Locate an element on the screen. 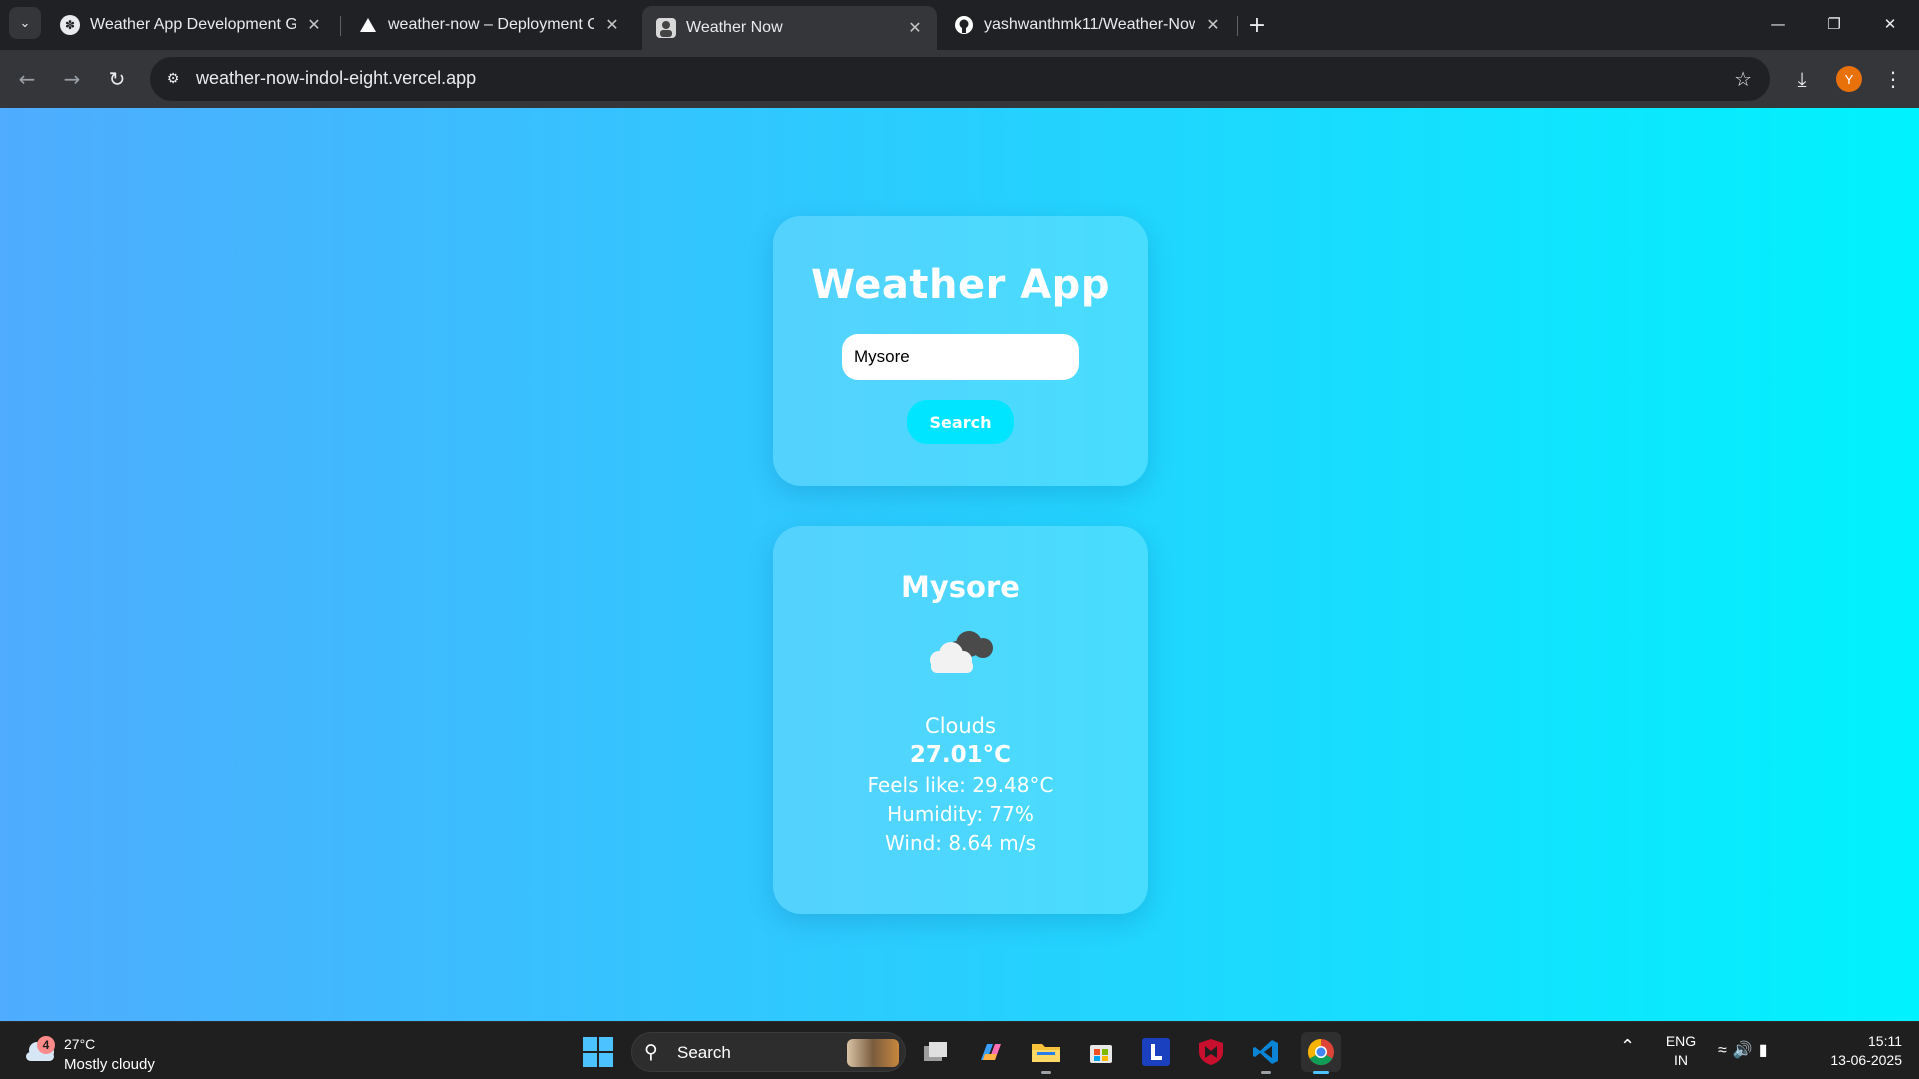 This screenshot has width=1919, height=1079. temperature: 27.01°C is located at coordinates (960, 755).